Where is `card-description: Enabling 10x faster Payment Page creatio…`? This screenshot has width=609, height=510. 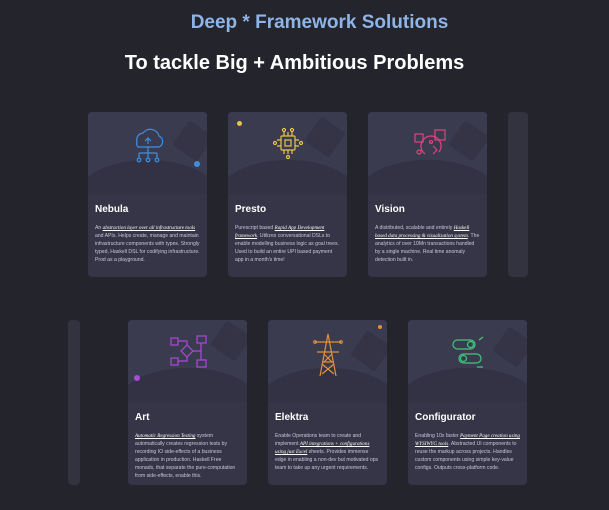 card-description: Enabling 10x faster Payment Page creatio… is located at coordinates (467, 452).